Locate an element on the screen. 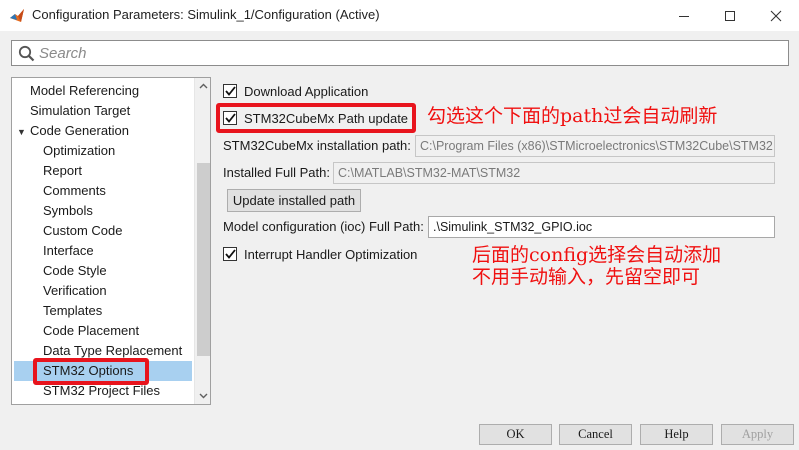  scroll-up-button is located at coordinates (202, 86).